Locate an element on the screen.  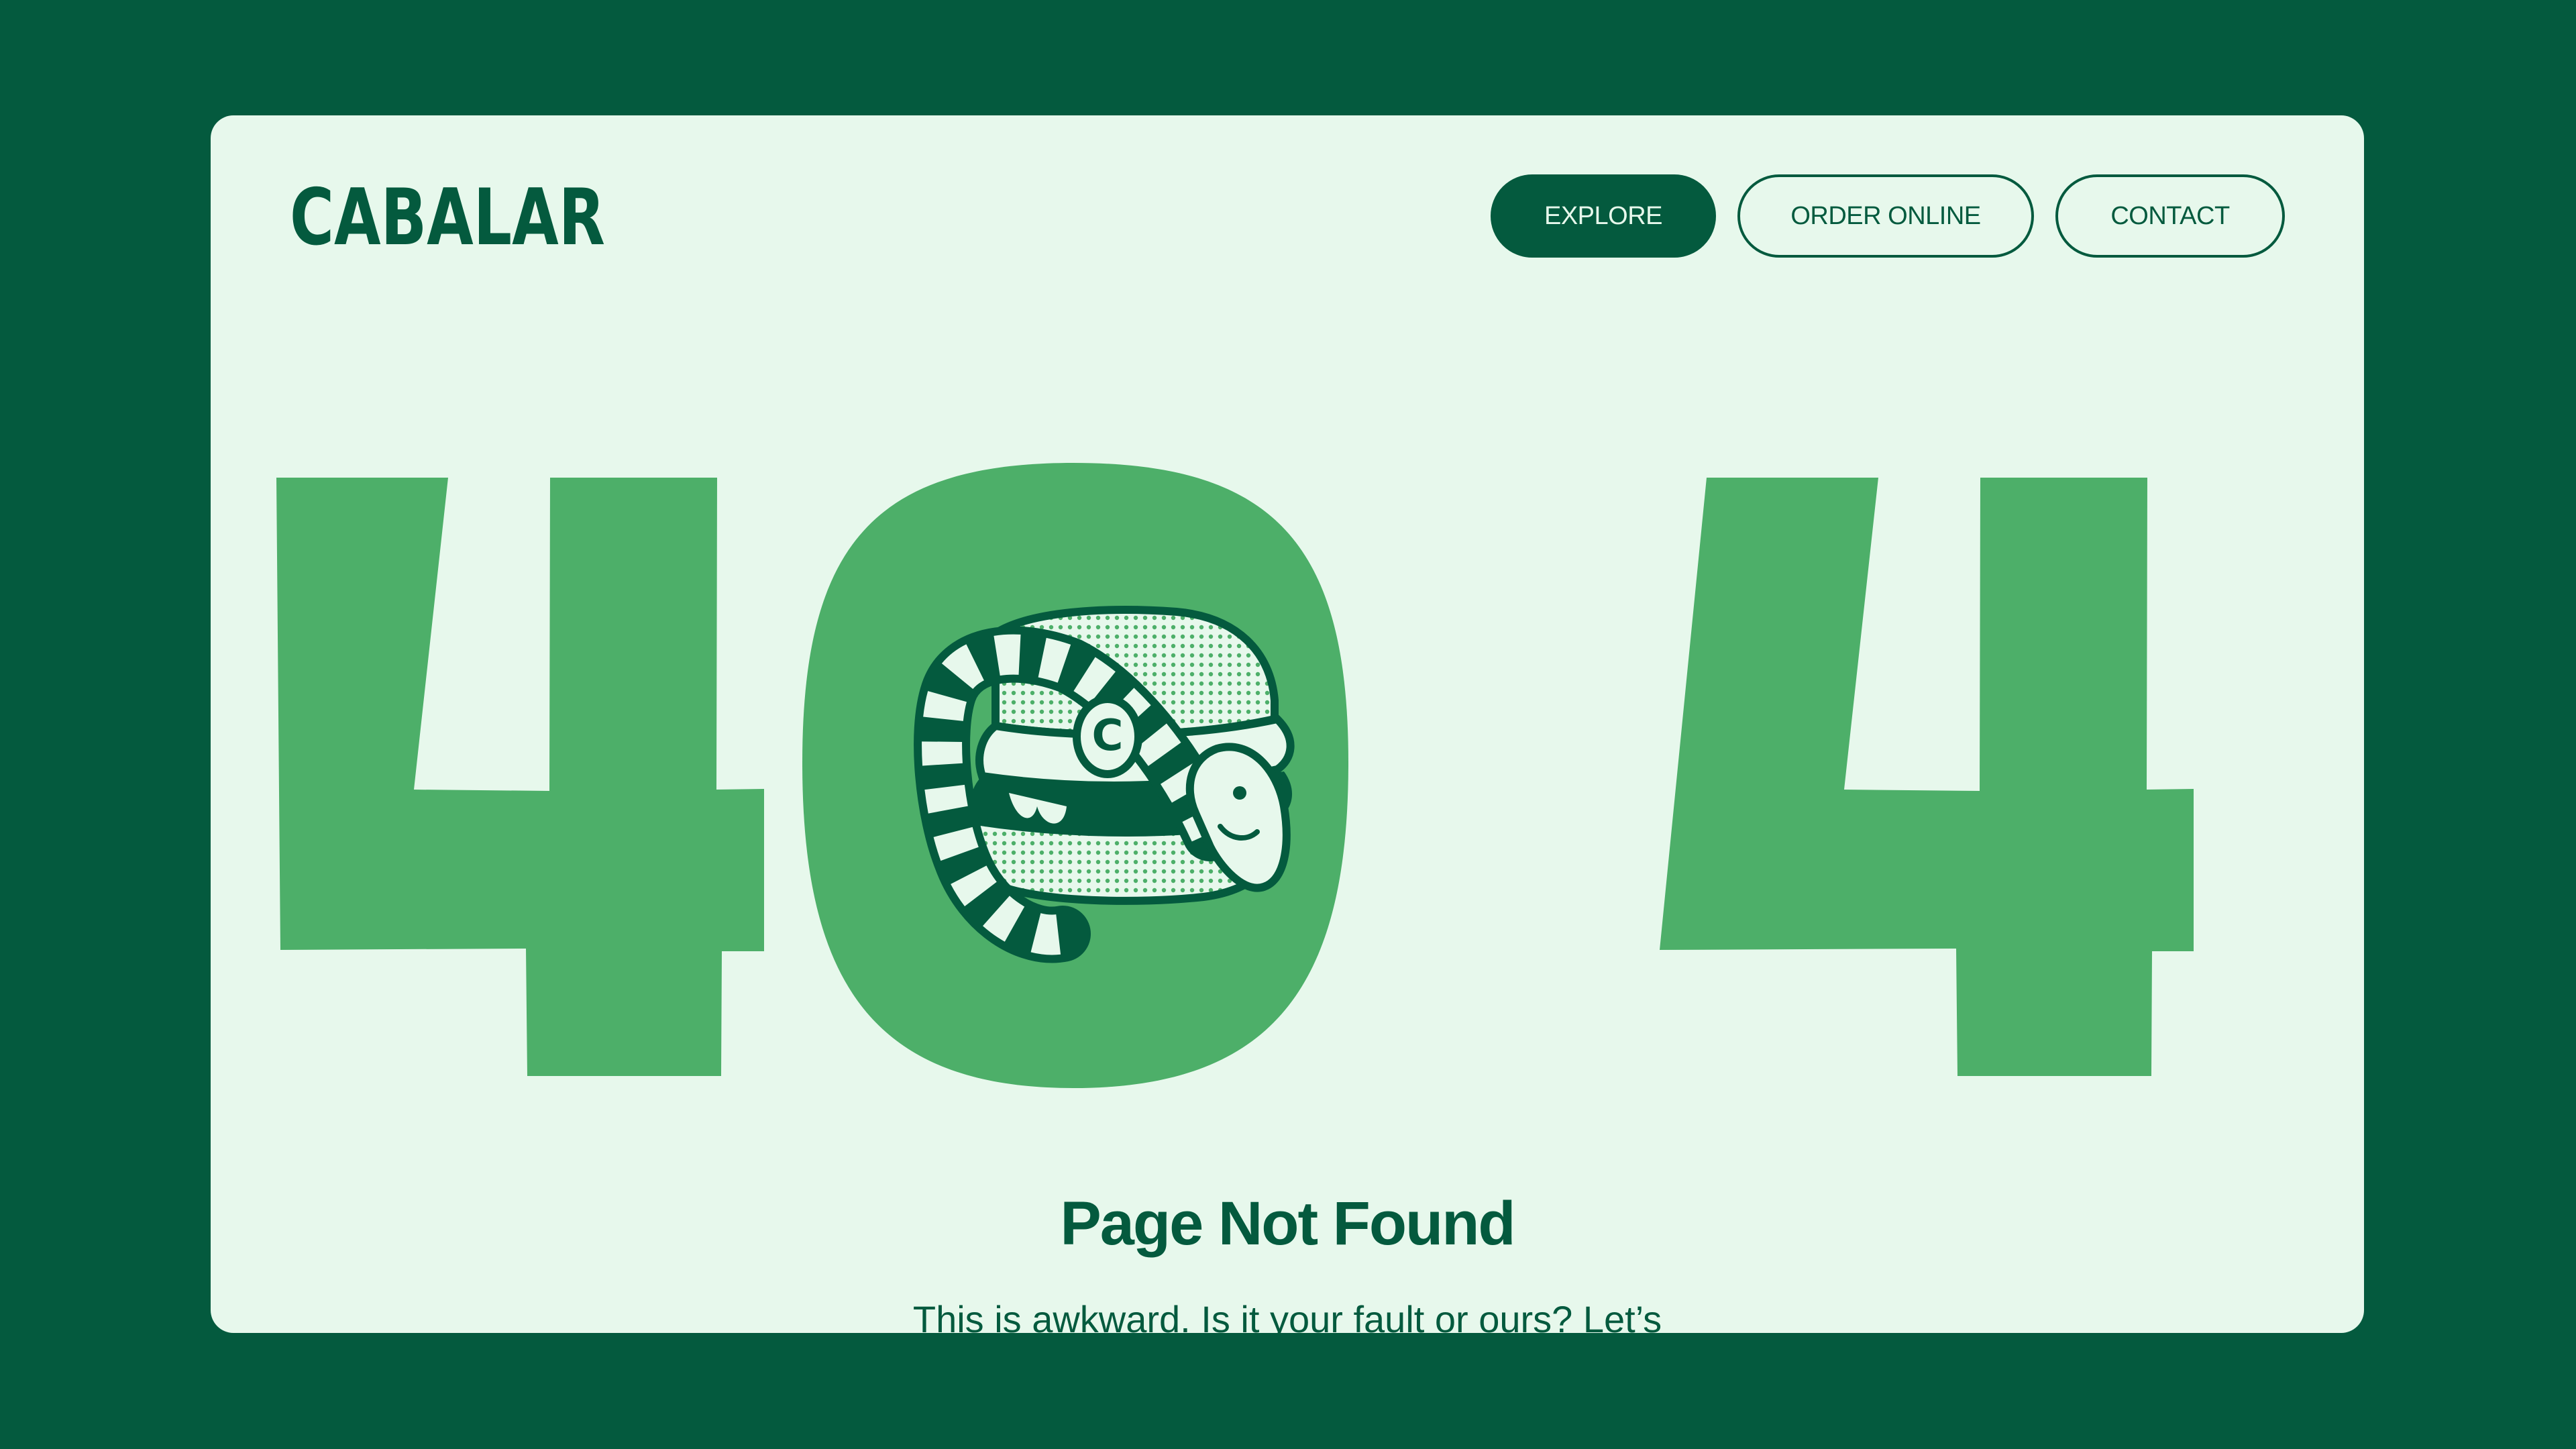
c-badge-icon: C is located at coordinates (1107, 736).